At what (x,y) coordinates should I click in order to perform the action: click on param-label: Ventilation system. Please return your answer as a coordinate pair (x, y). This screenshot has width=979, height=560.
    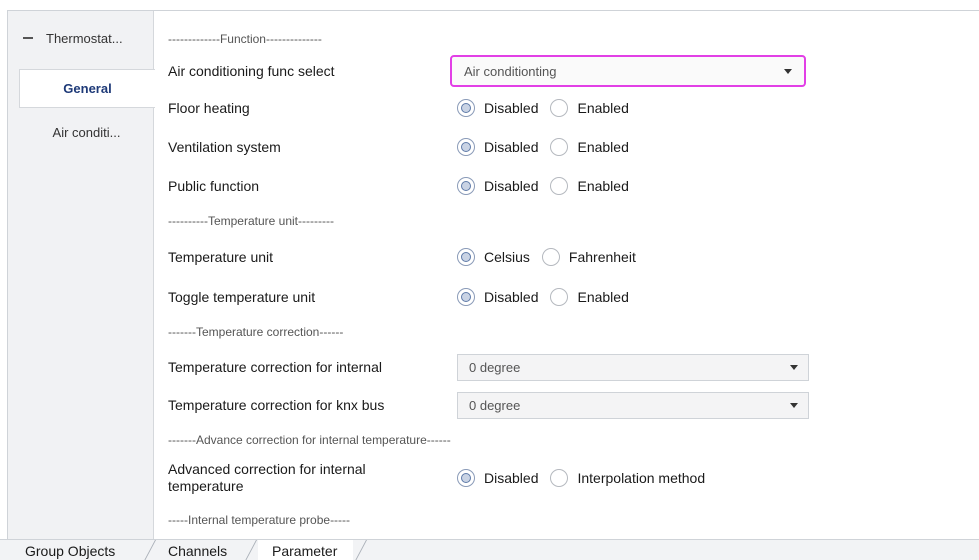
    Looking at the image, I should click on (224, 146).